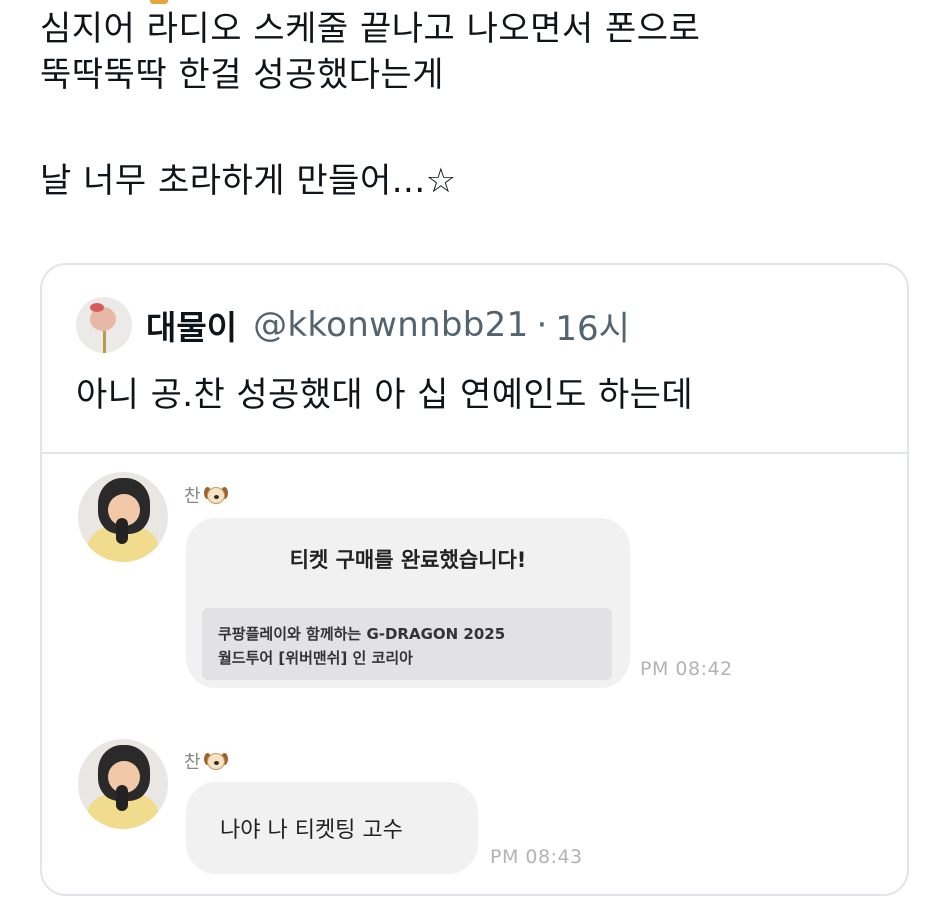 The image size is (944, 921). I want to click on tweet-line-gap, so click(480, 127).